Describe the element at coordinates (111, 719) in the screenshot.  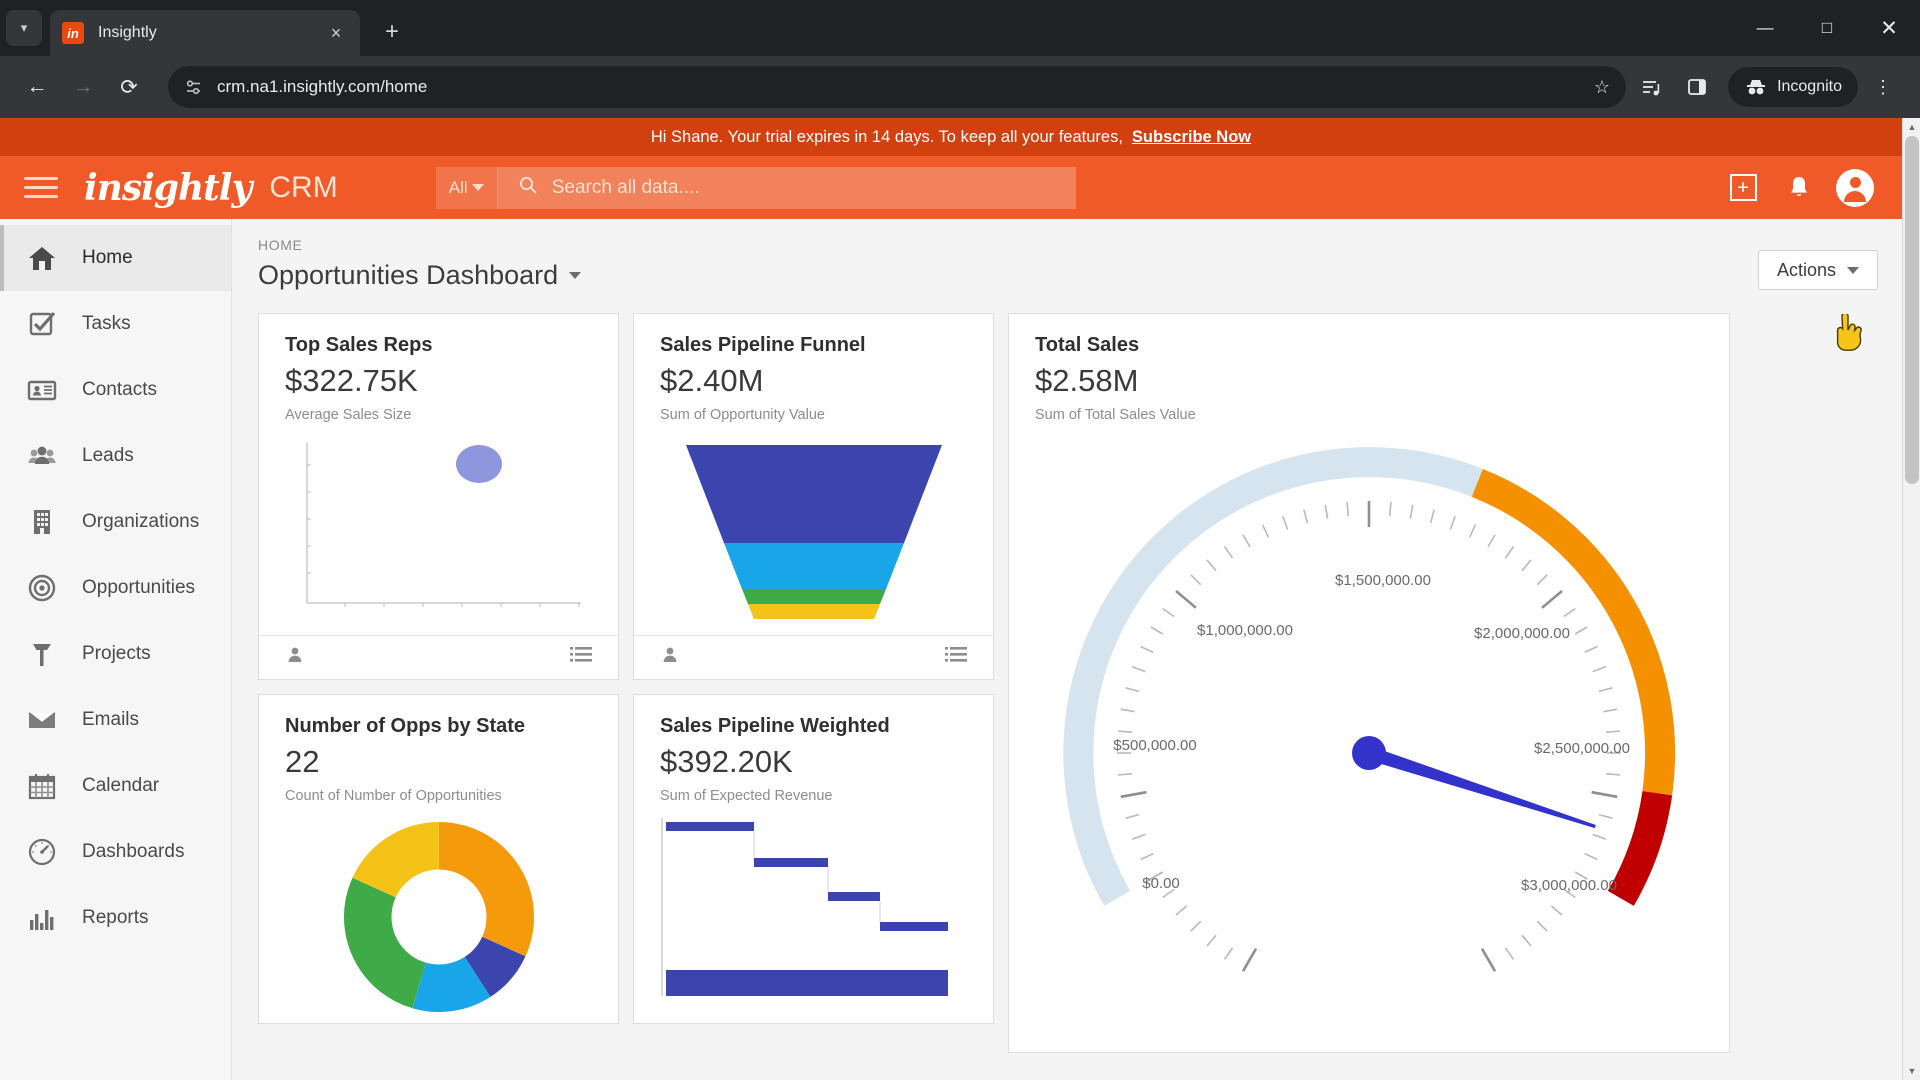
I see `sidebar-item-label: Emails` at that location.